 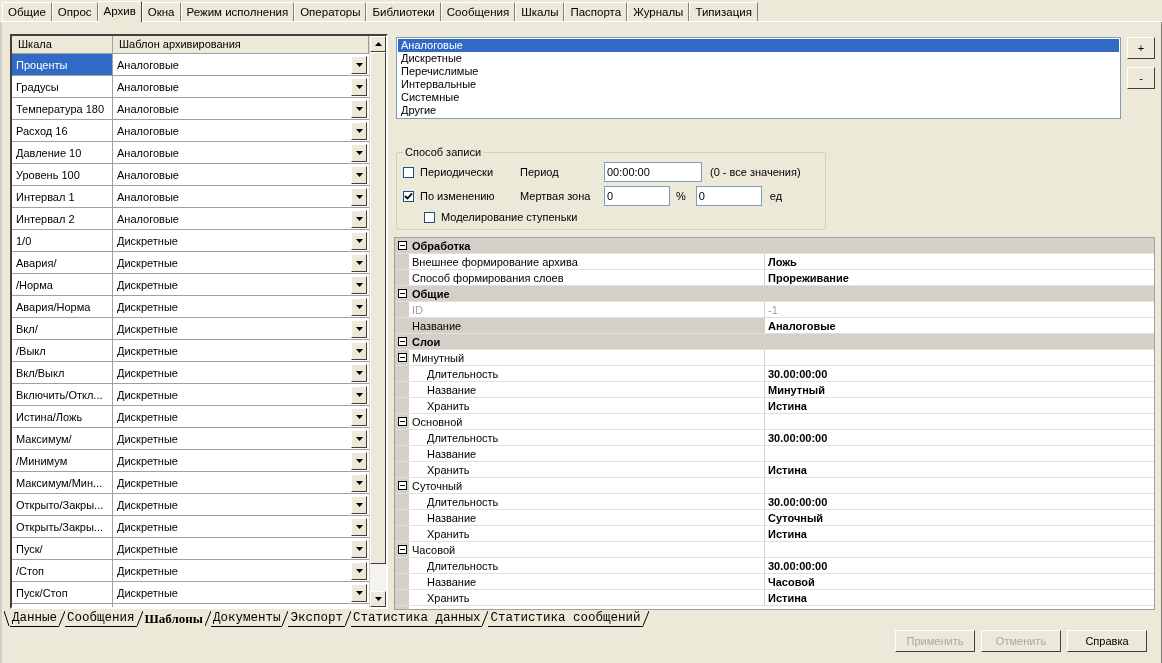 I want to click on checkbox-label: Периодически, so click(x=457, y=172).